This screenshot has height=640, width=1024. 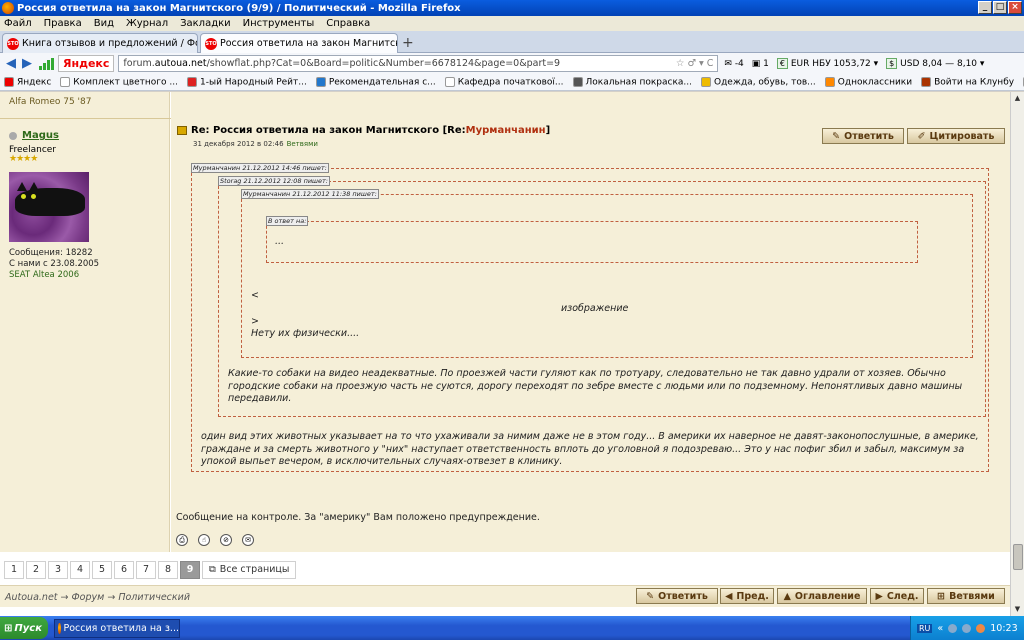 I want to click on reply-button: ✎ Ответить, so click(x=863, y=136).